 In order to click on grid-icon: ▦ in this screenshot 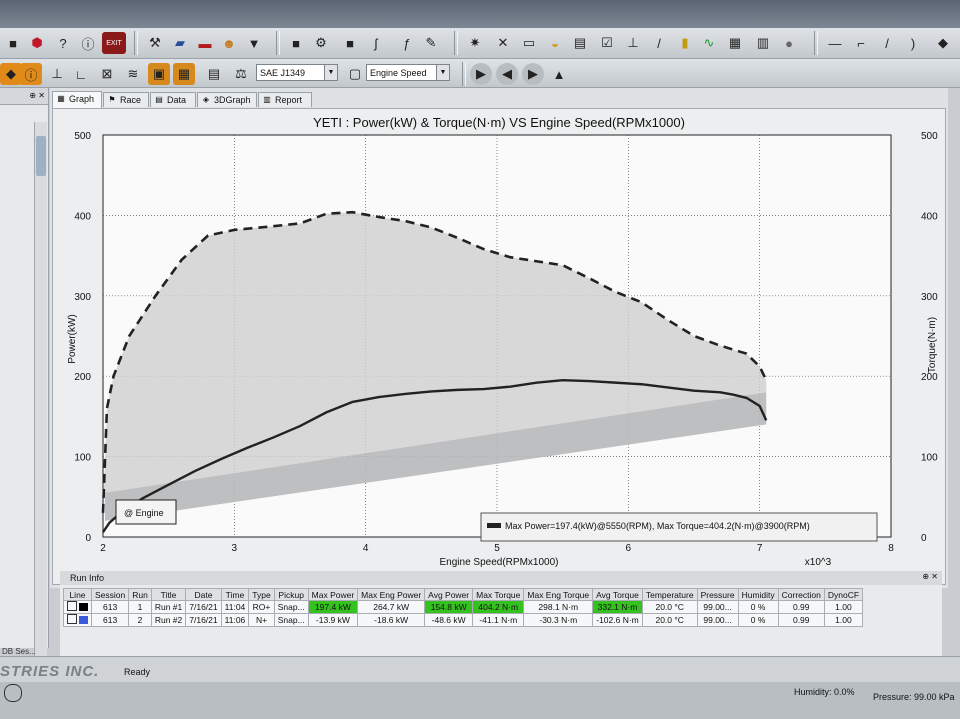, I will do `click(184, 74)`.